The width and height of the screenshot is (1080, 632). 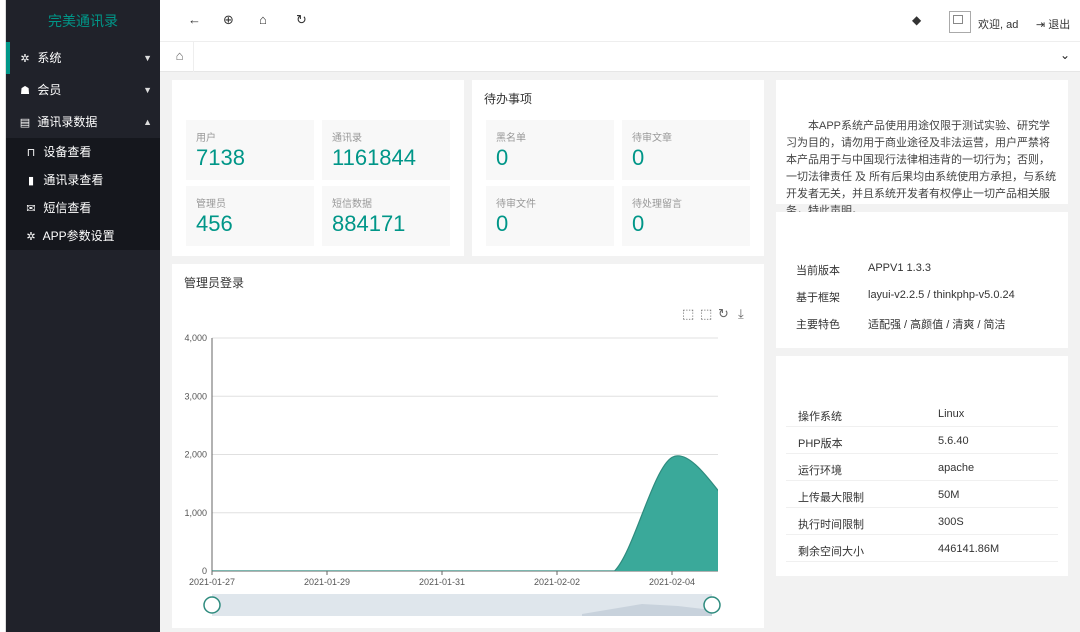 I want to click on sidebar-item-contacts-data: ▤ 通讯录数据 ▲, so click(x=83, y=122).